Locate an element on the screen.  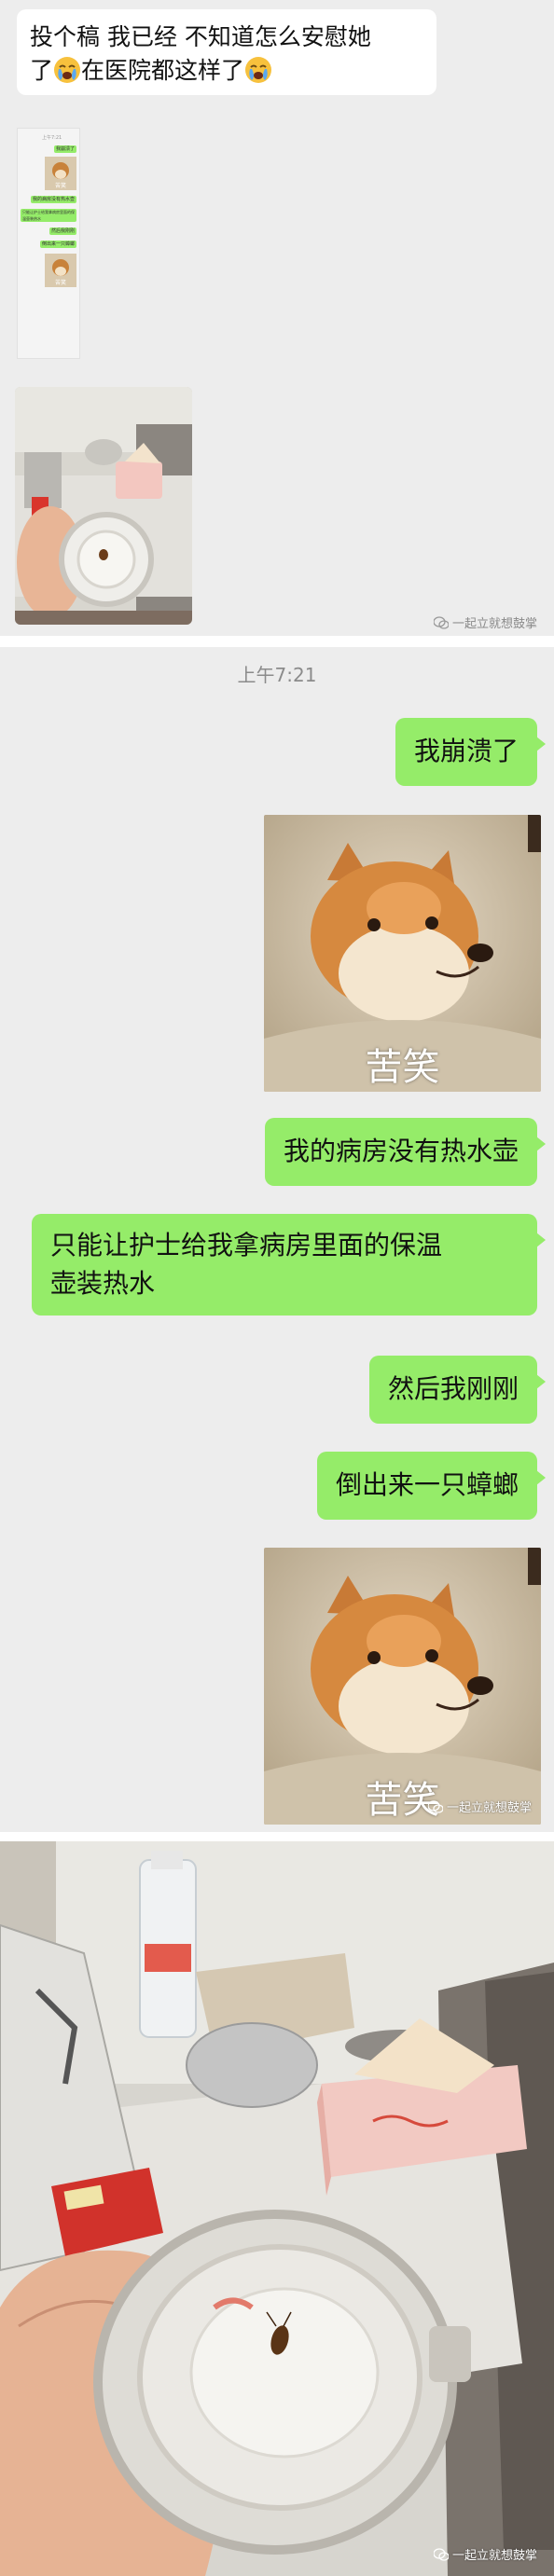
shiba-sticker-1: 苦笑 is located at coordinates (402, 953).